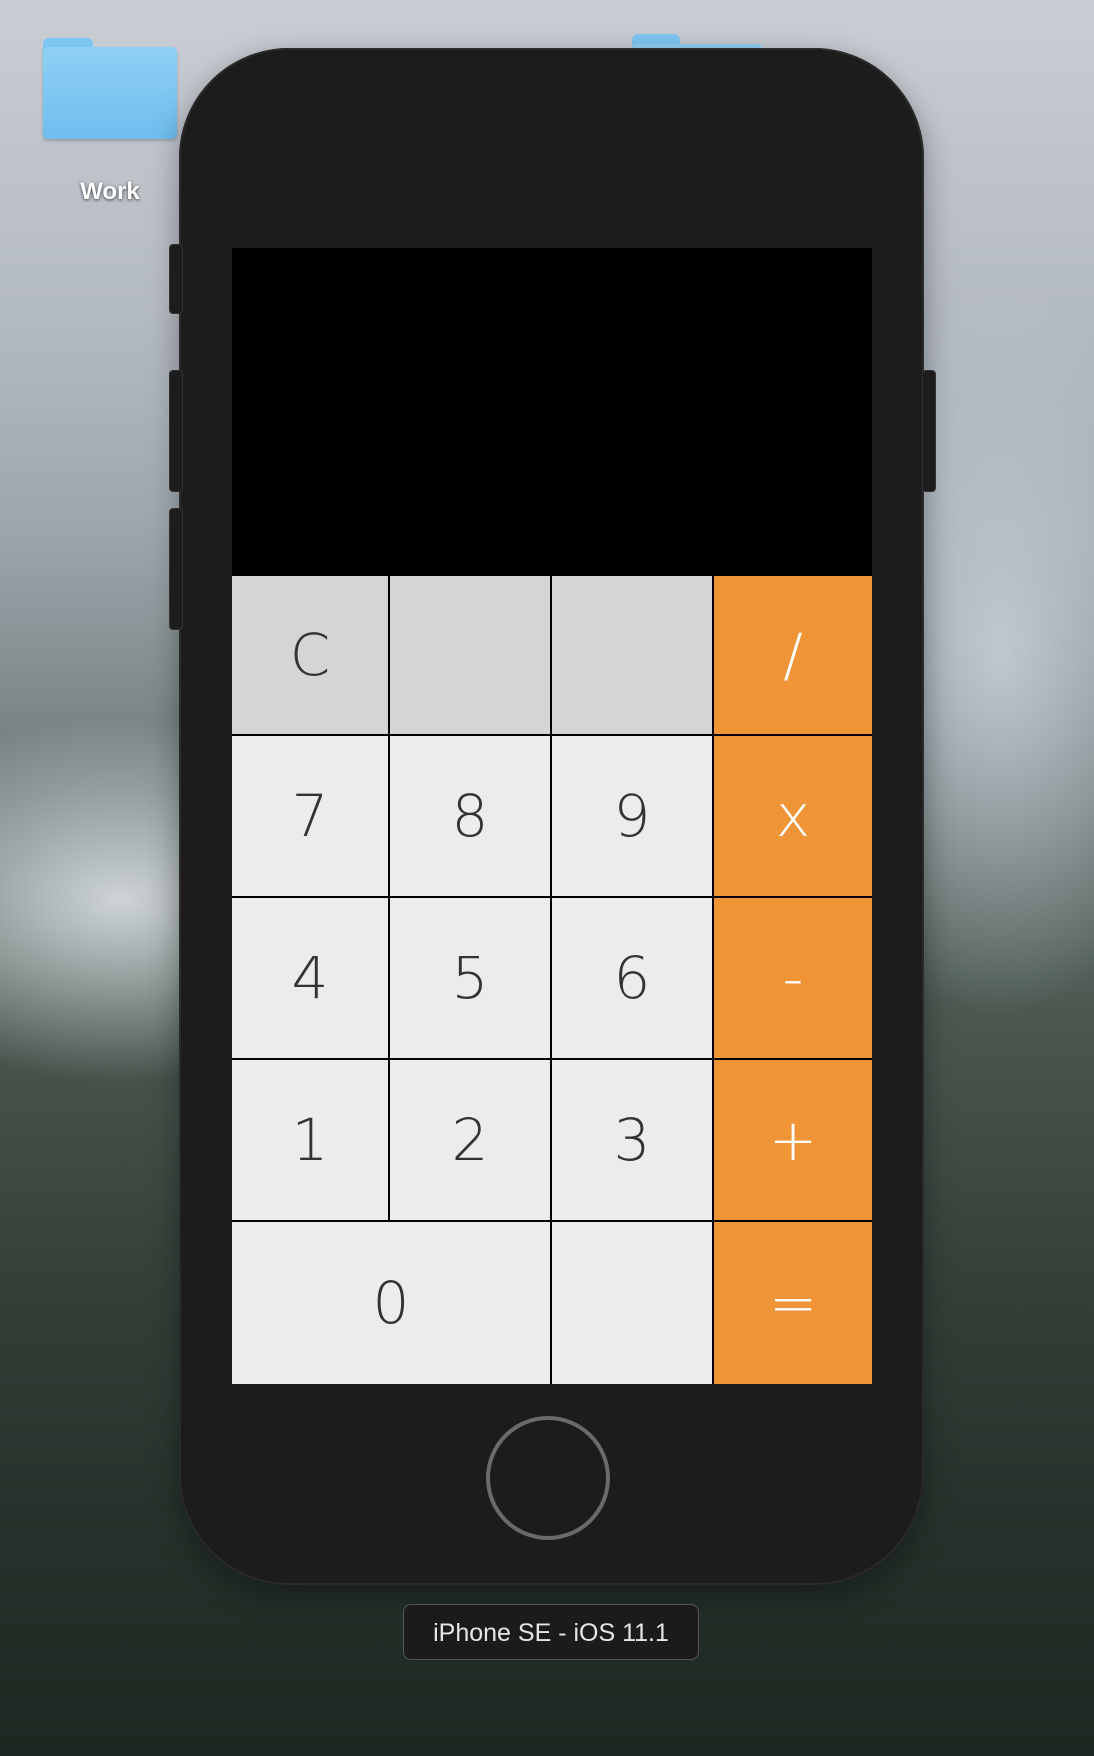  Describe the element at coordinates (793, 656) in the screenshot. I see `divide-button: /` at that location.